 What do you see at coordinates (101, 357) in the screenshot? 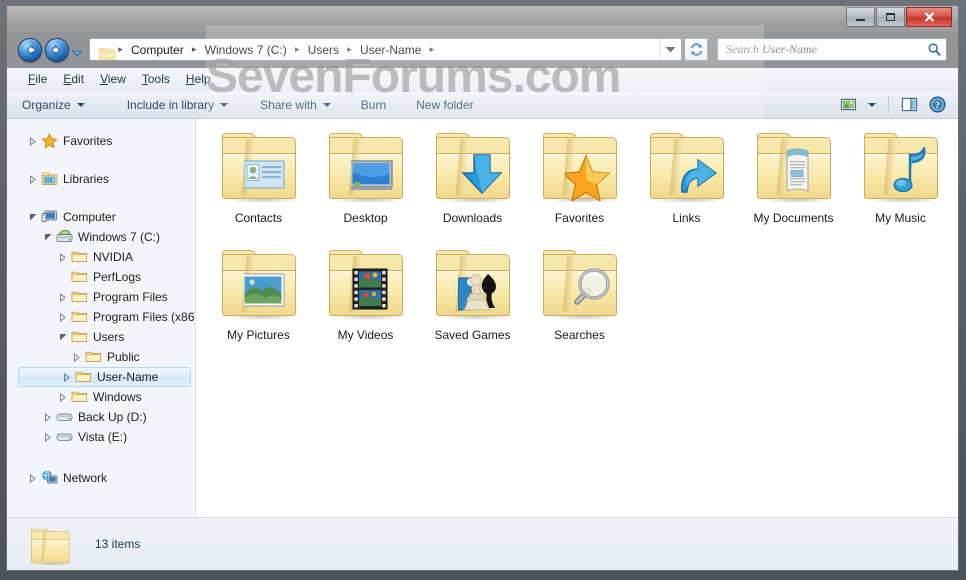
I see `sidebar-item-public: Public` at bounding box center [101, 357].